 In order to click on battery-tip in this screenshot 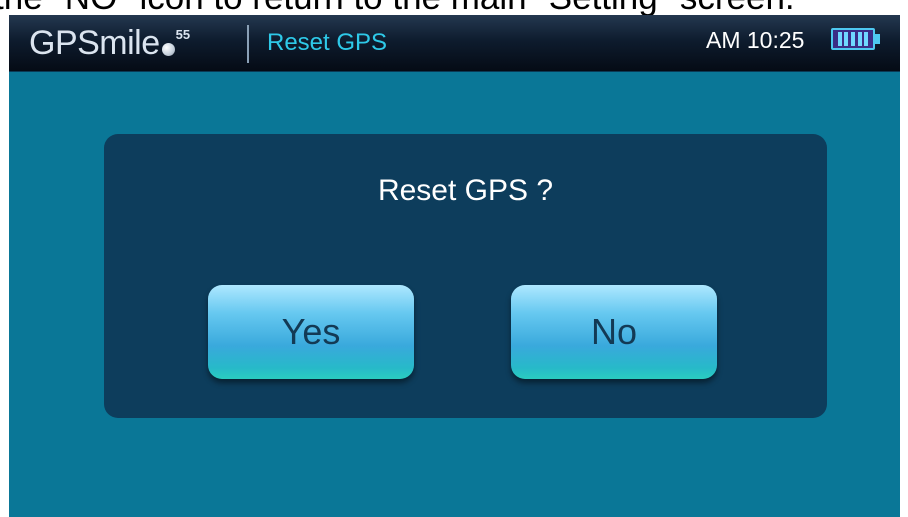, I will do `click(877, 39)`.